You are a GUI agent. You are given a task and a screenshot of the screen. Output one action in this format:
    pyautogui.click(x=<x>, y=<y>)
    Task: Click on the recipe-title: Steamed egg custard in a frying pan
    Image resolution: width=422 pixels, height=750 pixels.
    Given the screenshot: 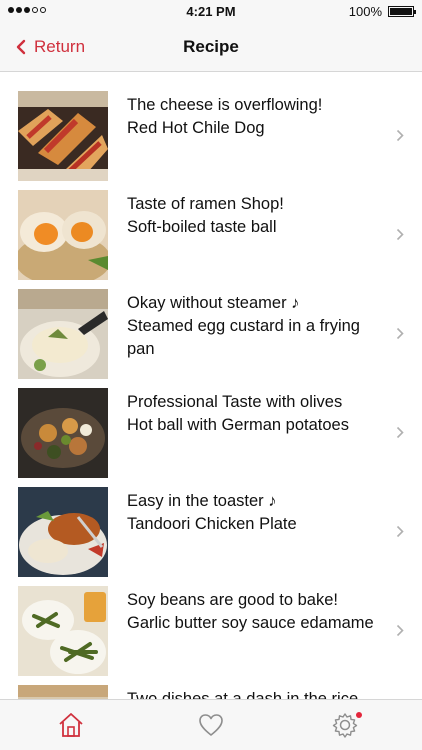 What is the action you would take?
    pyautogui.click(x=243, y=337)
    